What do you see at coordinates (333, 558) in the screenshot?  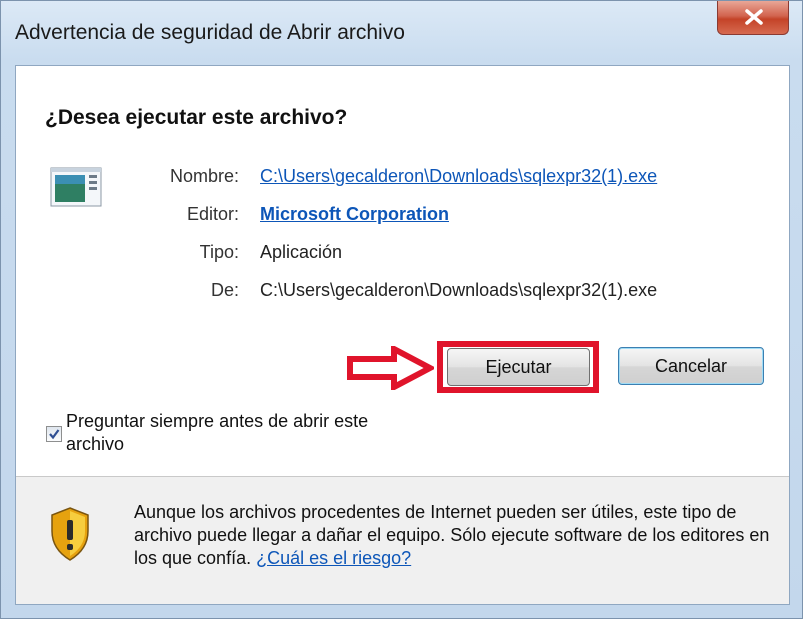 I see `risk-link: ¿Cuál es el riesgo?` at bounding box center [333, 558].